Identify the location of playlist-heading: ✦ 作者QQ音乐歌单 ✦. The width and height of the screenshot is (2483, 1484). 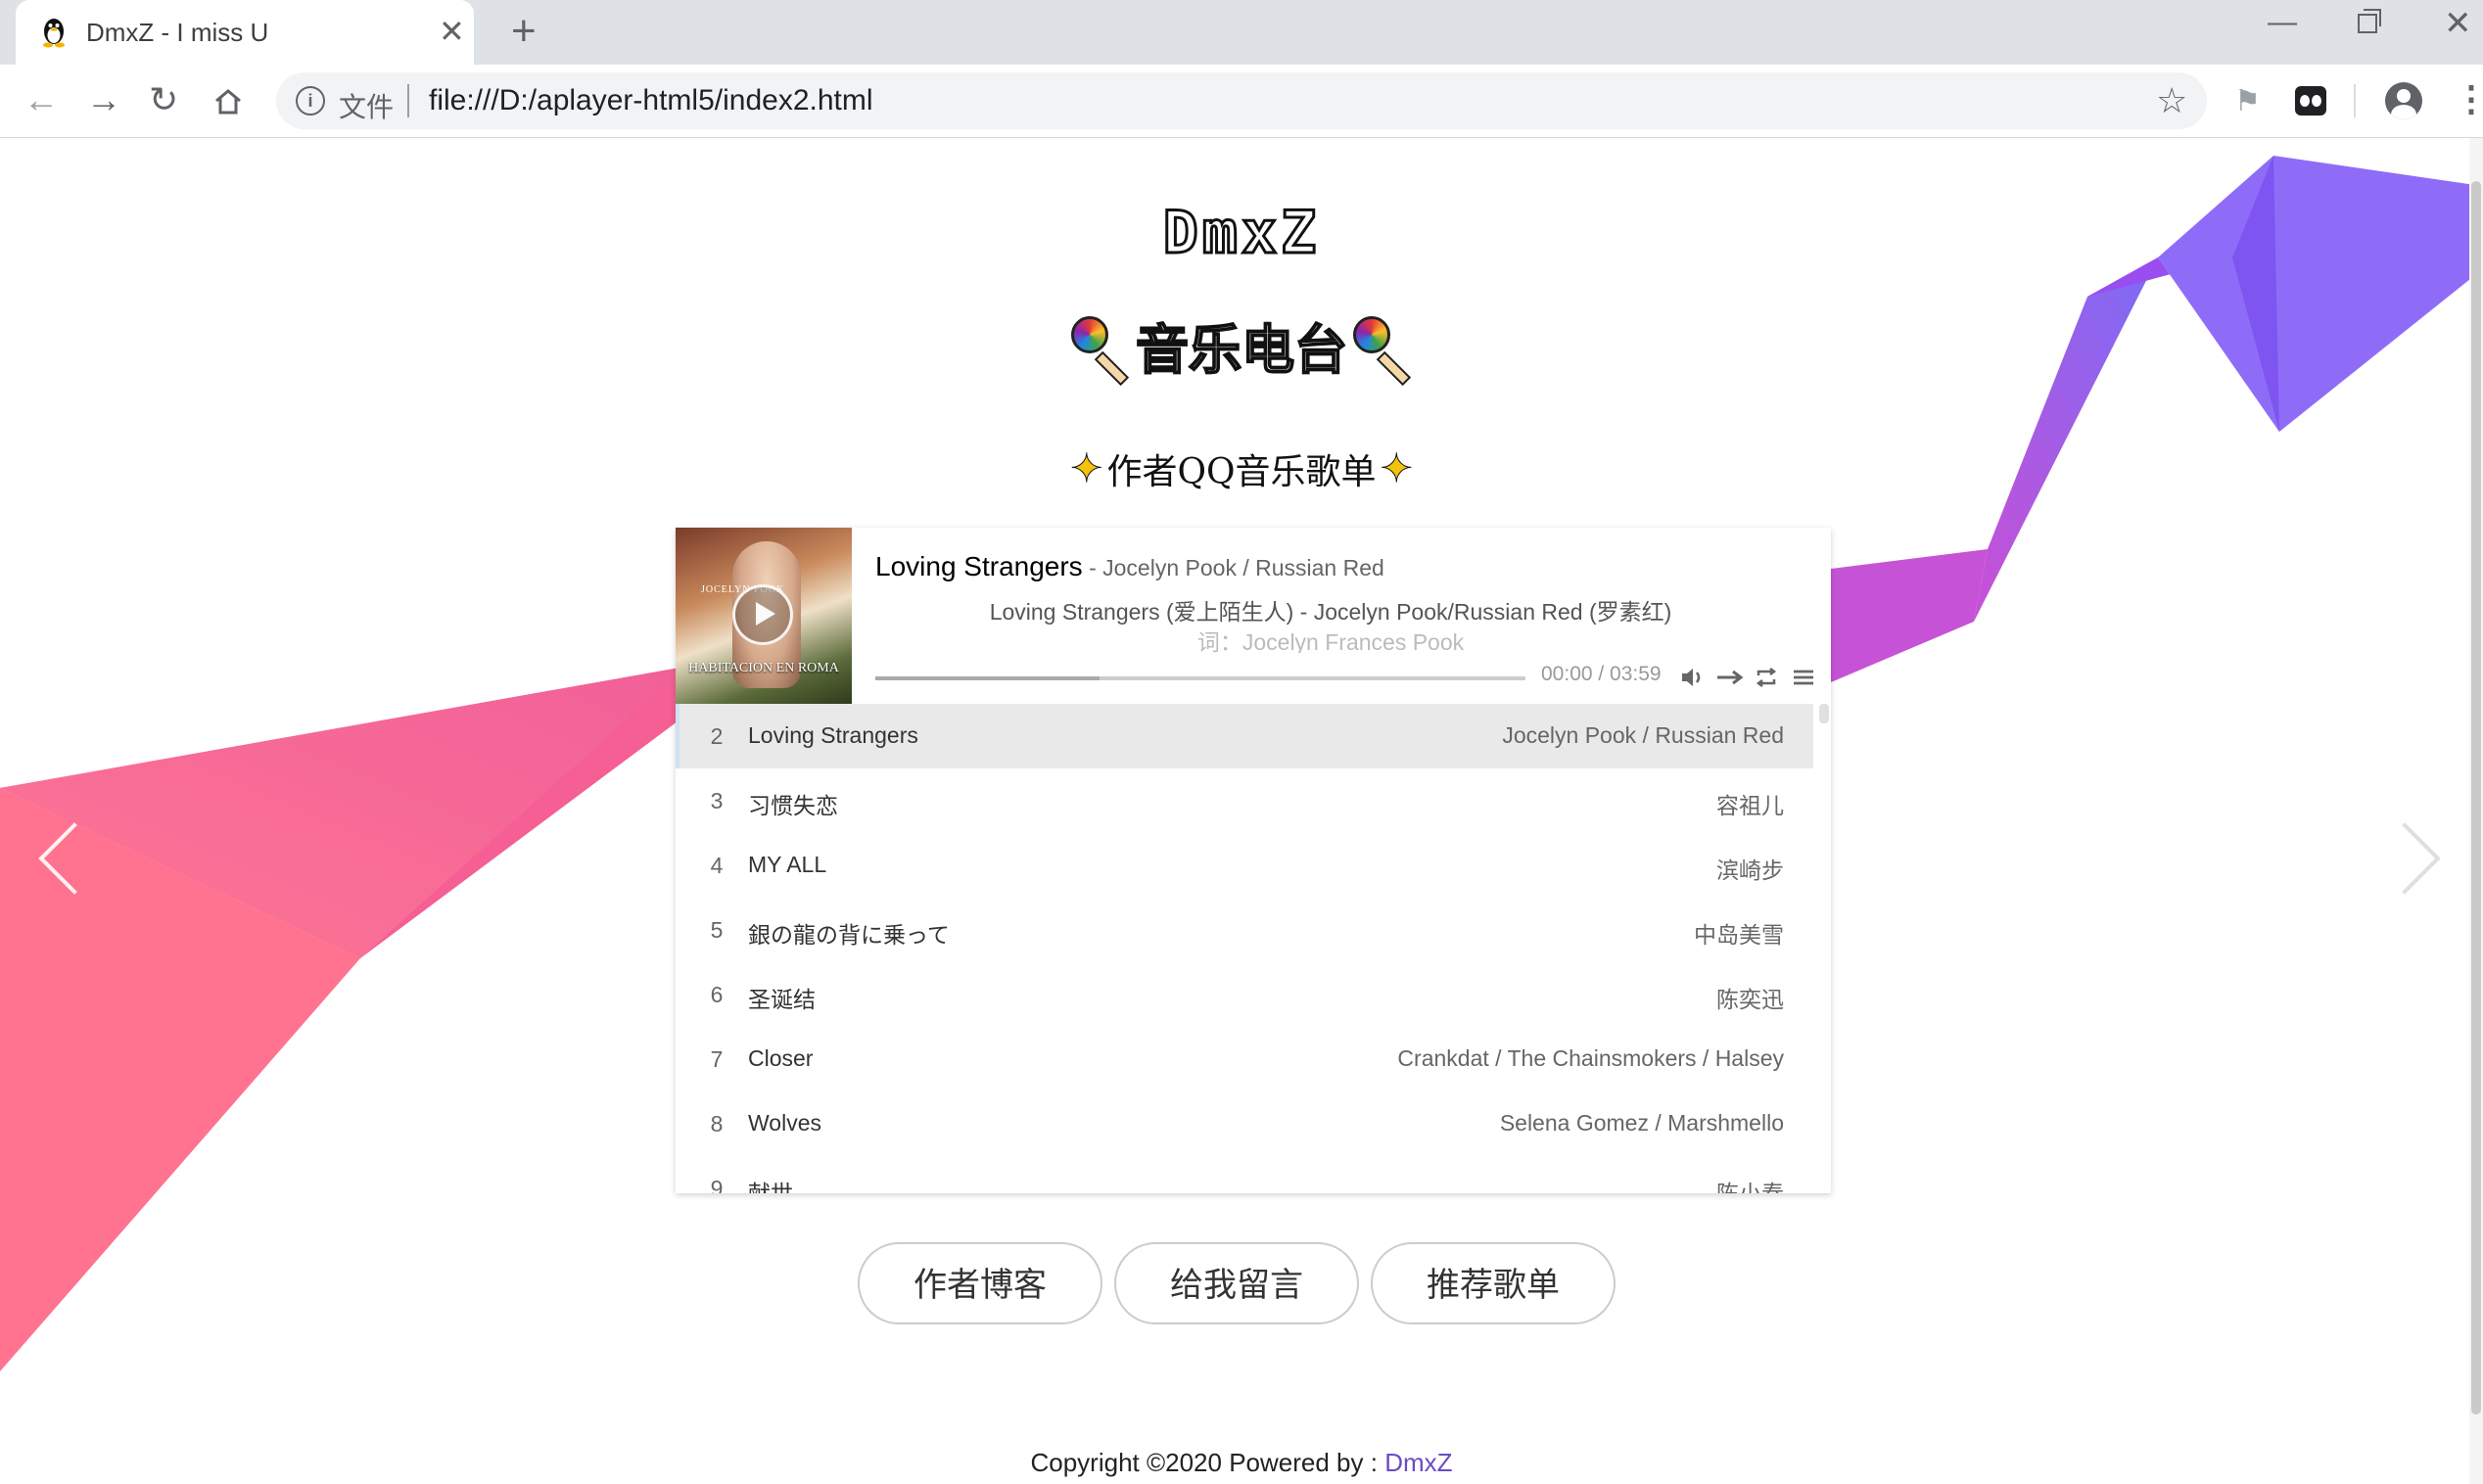
(1241, 468).